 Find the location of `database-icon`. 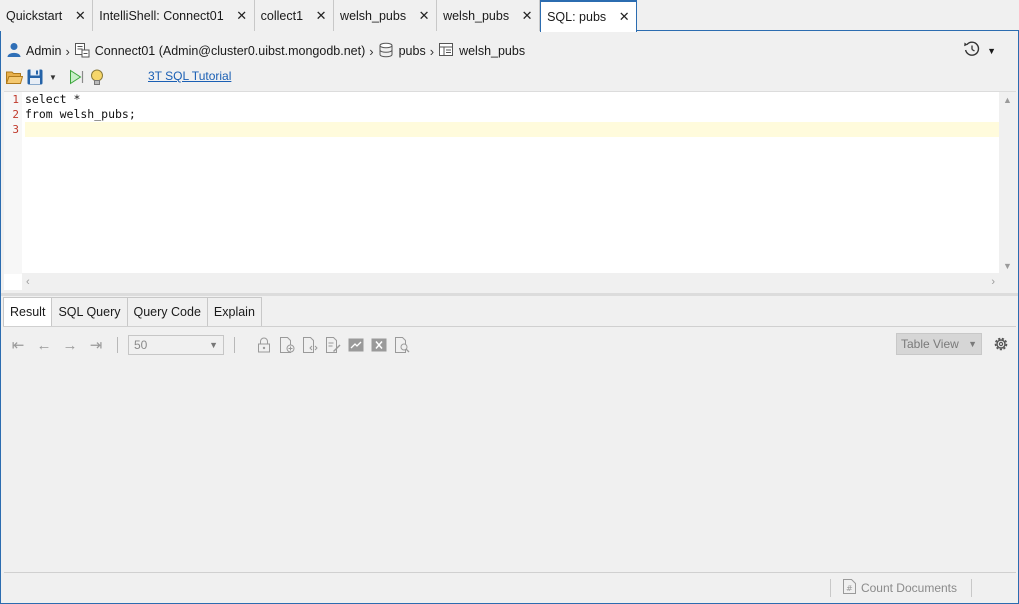

database-icon is located at coordinates (386, 51).